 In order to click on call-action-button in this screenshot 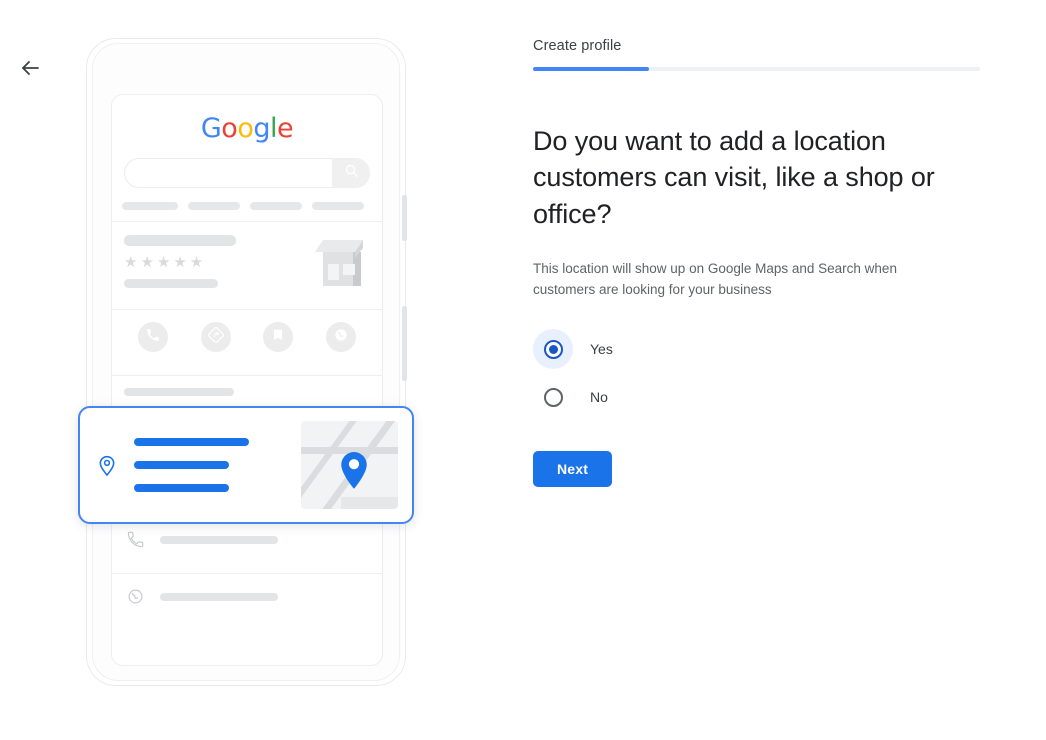, I will do `click(153, 337)`.